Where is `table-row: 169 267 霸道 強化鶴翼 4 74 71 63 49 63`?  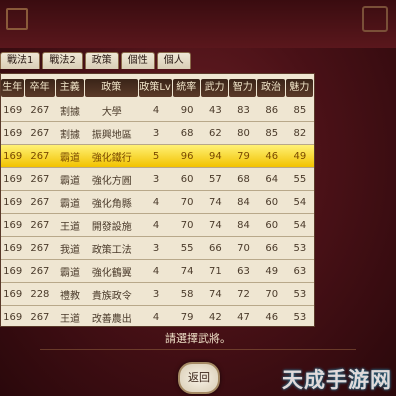
table-row: 169 267 霸道 強化鶴翼 4 74 71 63 49 63 is located at coordinates (157, 271).